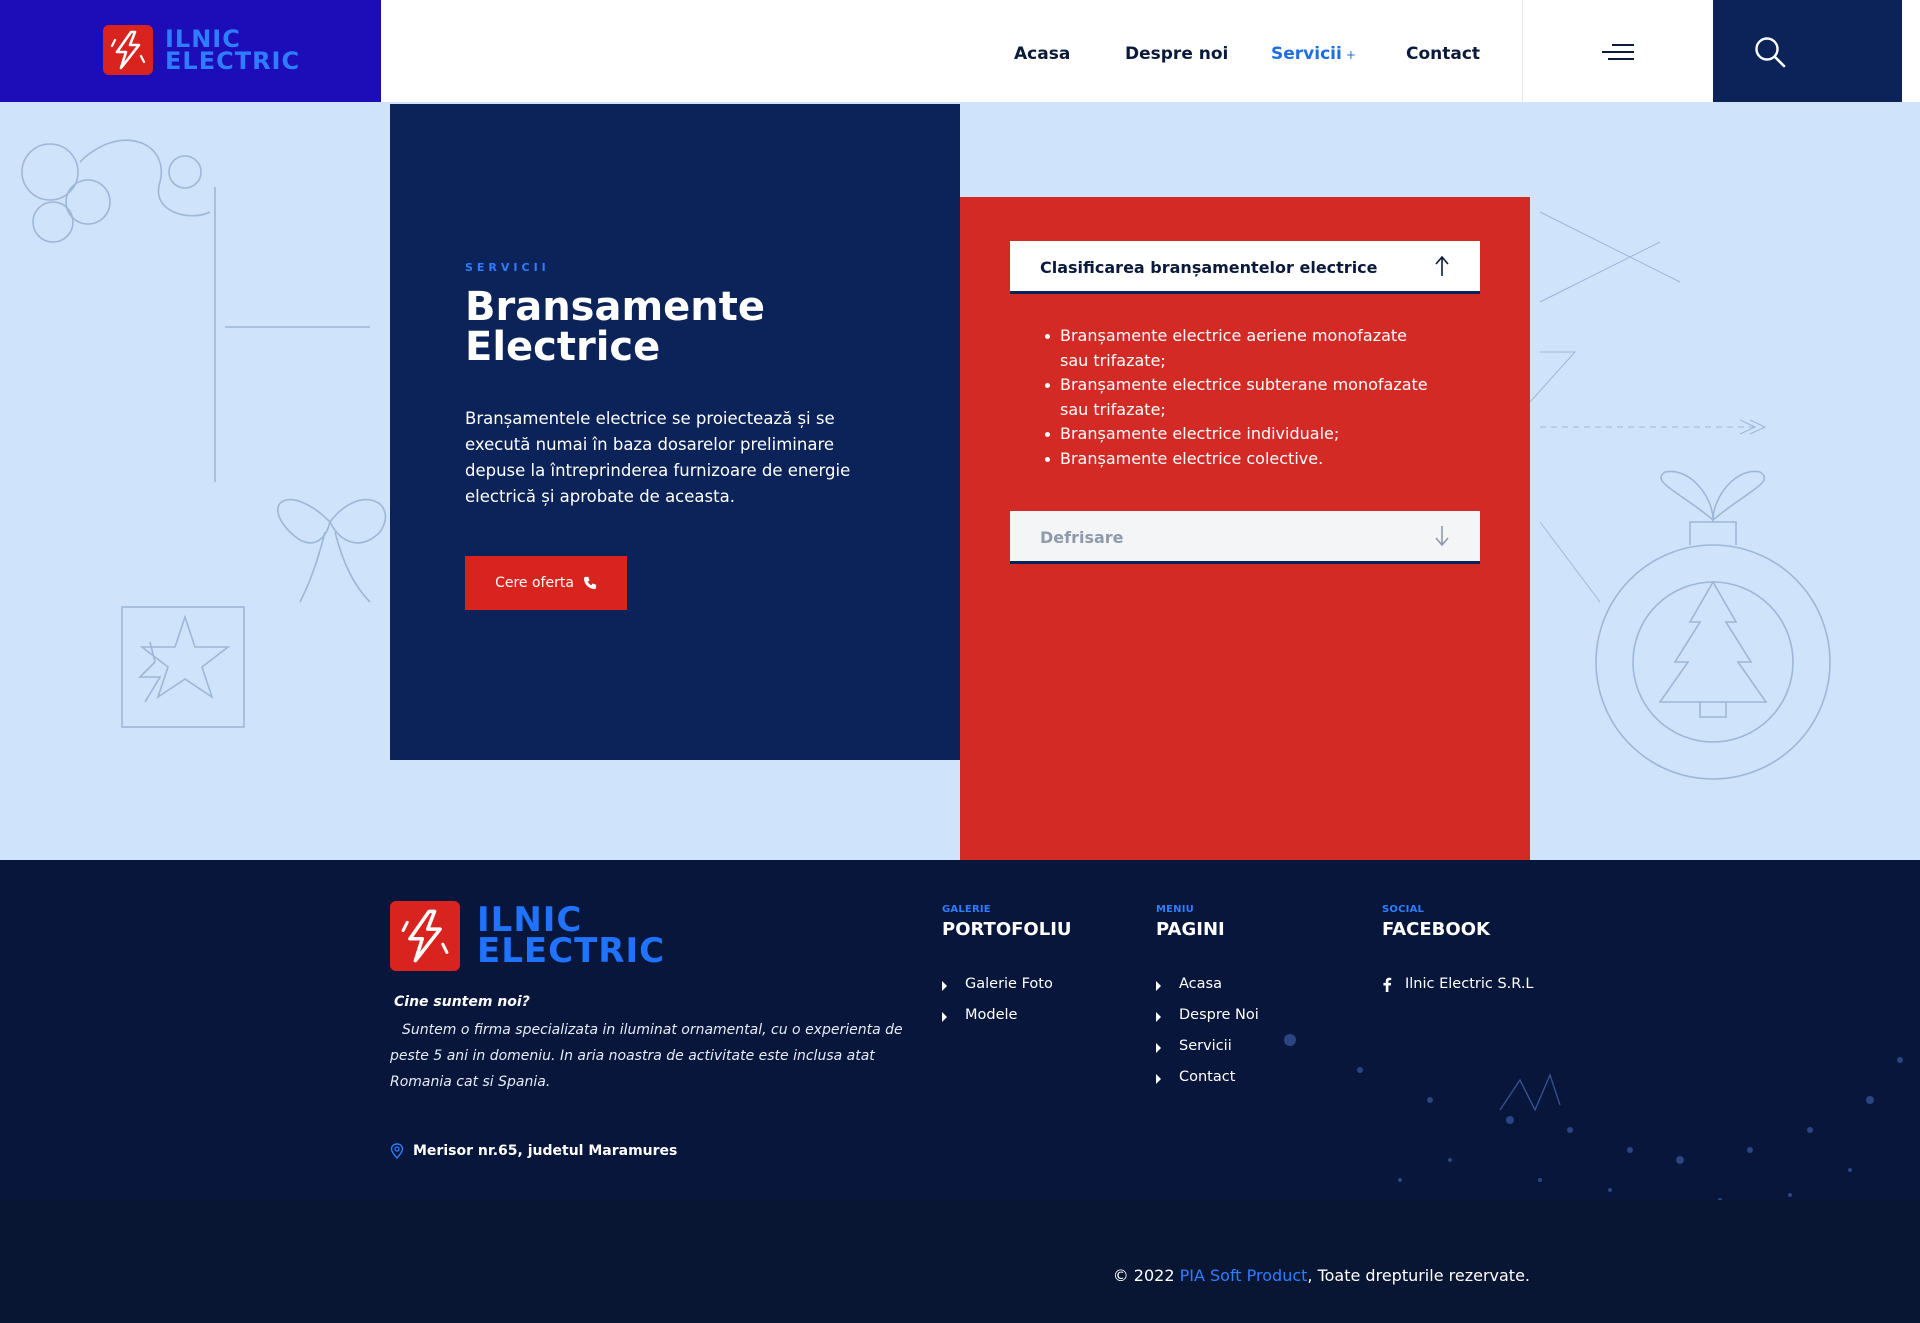  I want to click on footer-link-facebook: Ilnic Electric S.R.L, so click(1458, 991).